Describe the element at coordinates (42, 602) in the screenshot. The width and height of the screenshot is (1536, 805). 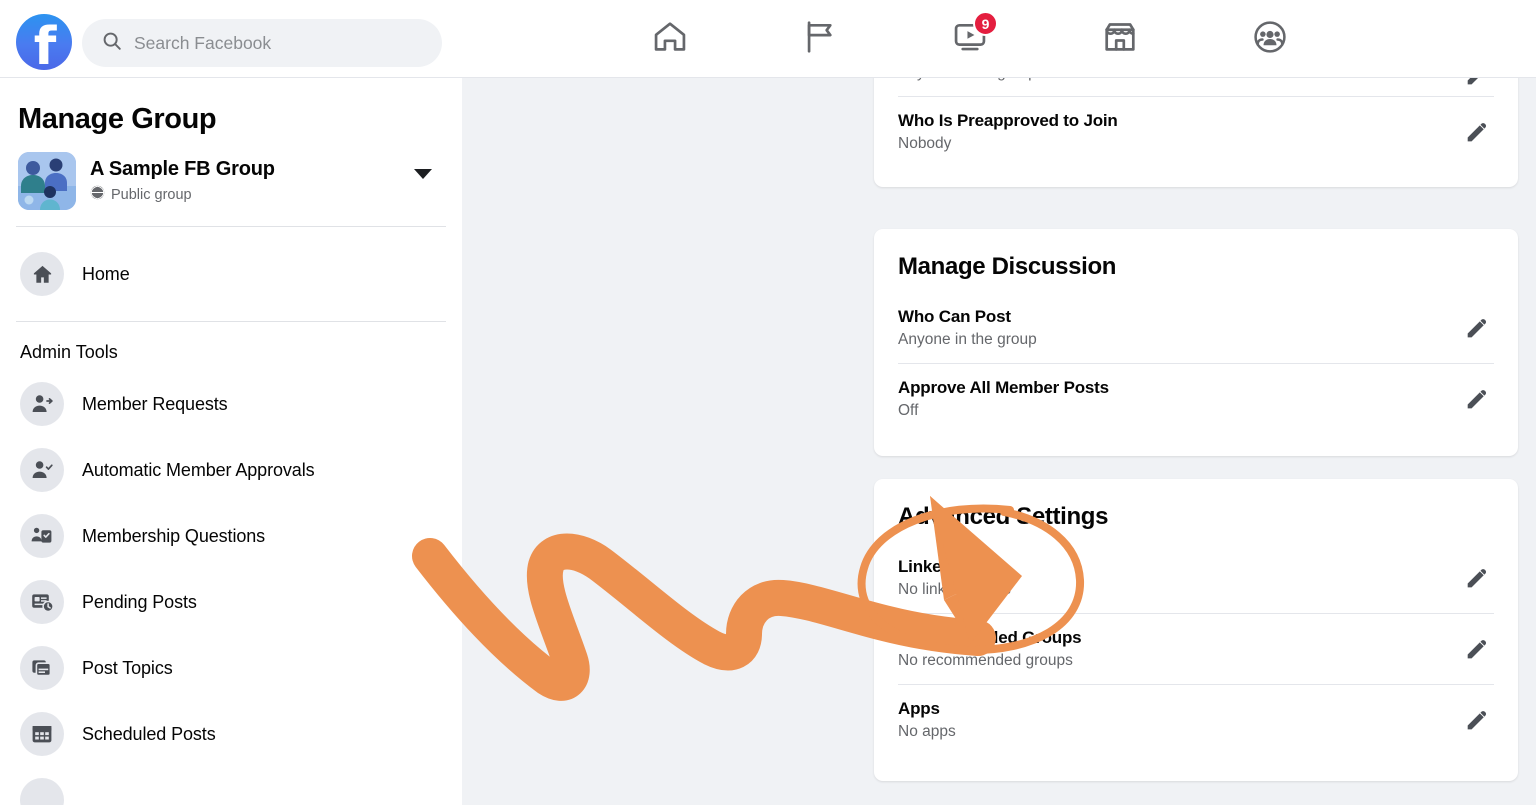
I see `pending-posts-icon` at that location.